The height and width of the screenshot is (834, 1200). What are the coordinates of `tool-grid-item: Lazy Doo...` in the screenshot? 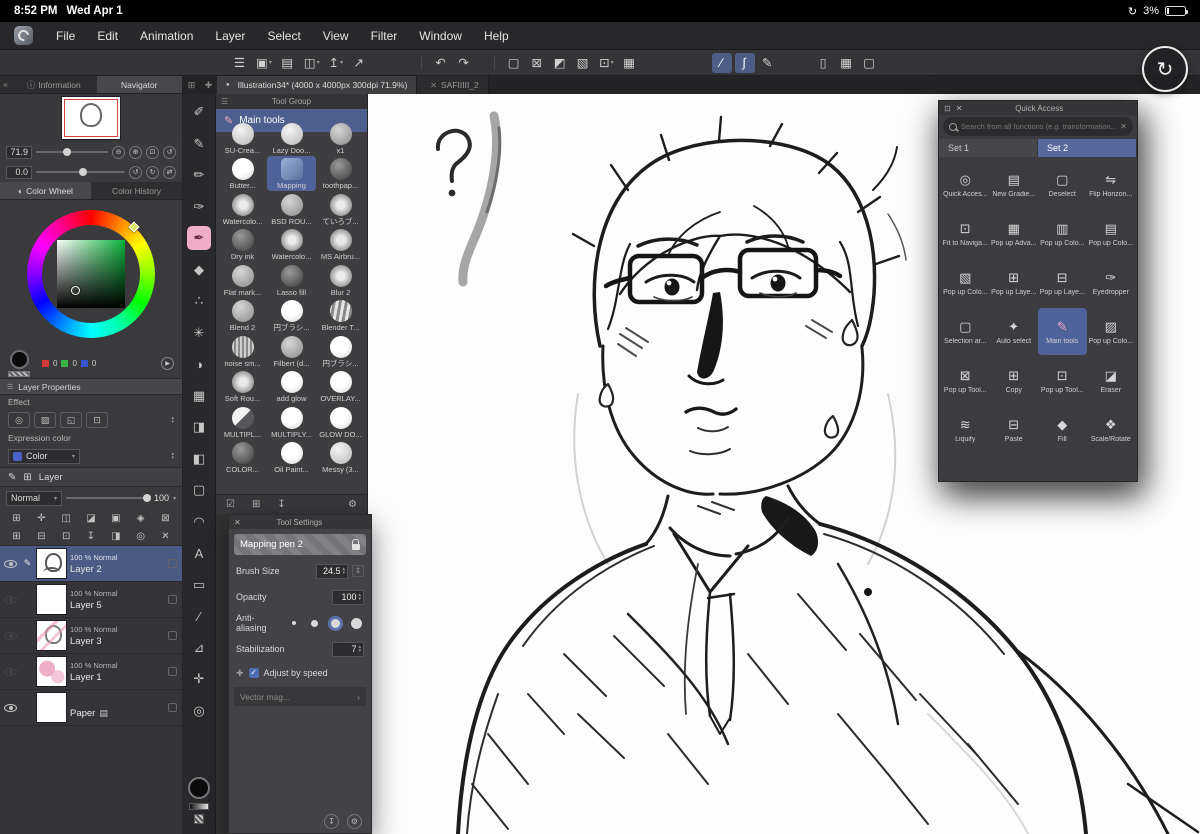 It's located at (291, 138).